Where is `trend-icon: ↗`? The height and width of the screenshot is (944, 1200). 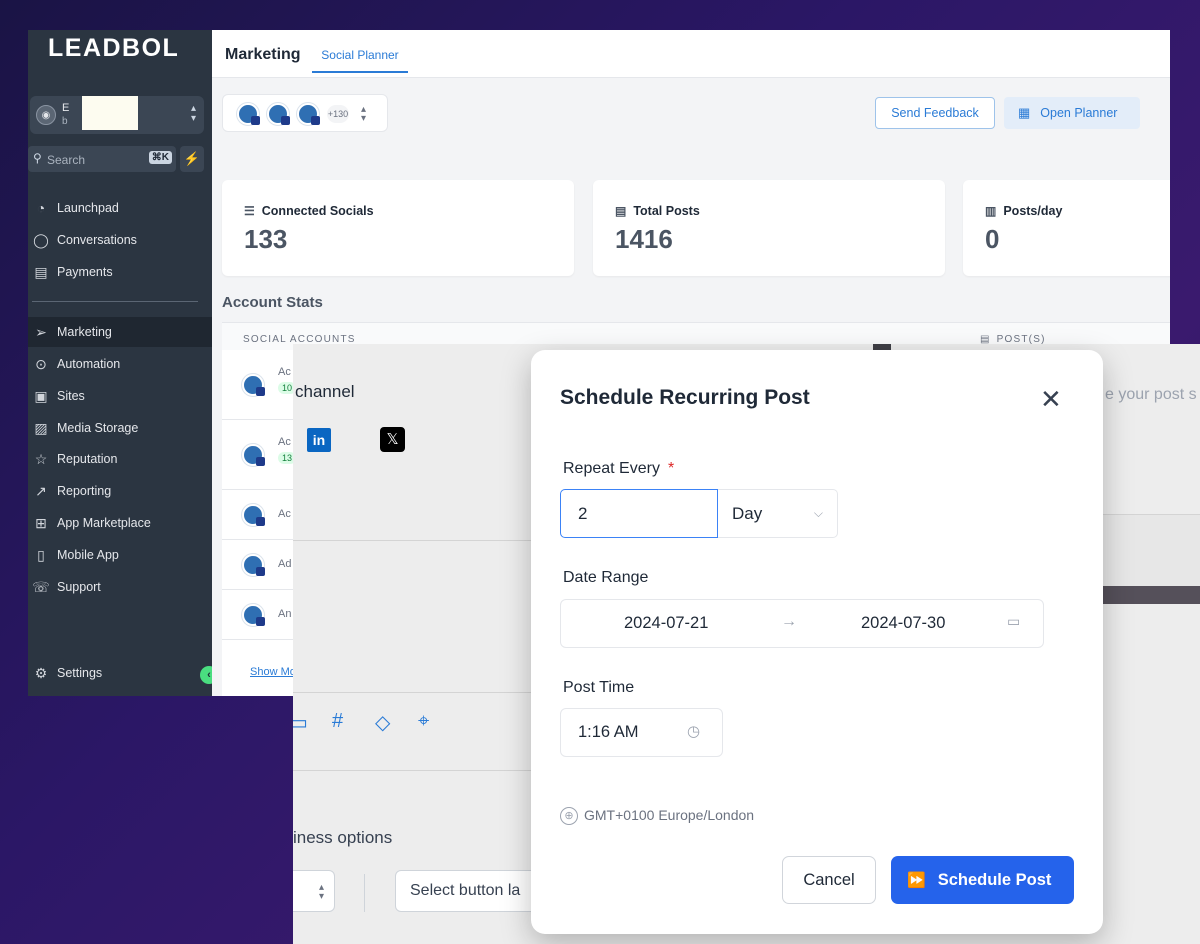 trend-icon: ↗ is located at coordinates (41, 490).